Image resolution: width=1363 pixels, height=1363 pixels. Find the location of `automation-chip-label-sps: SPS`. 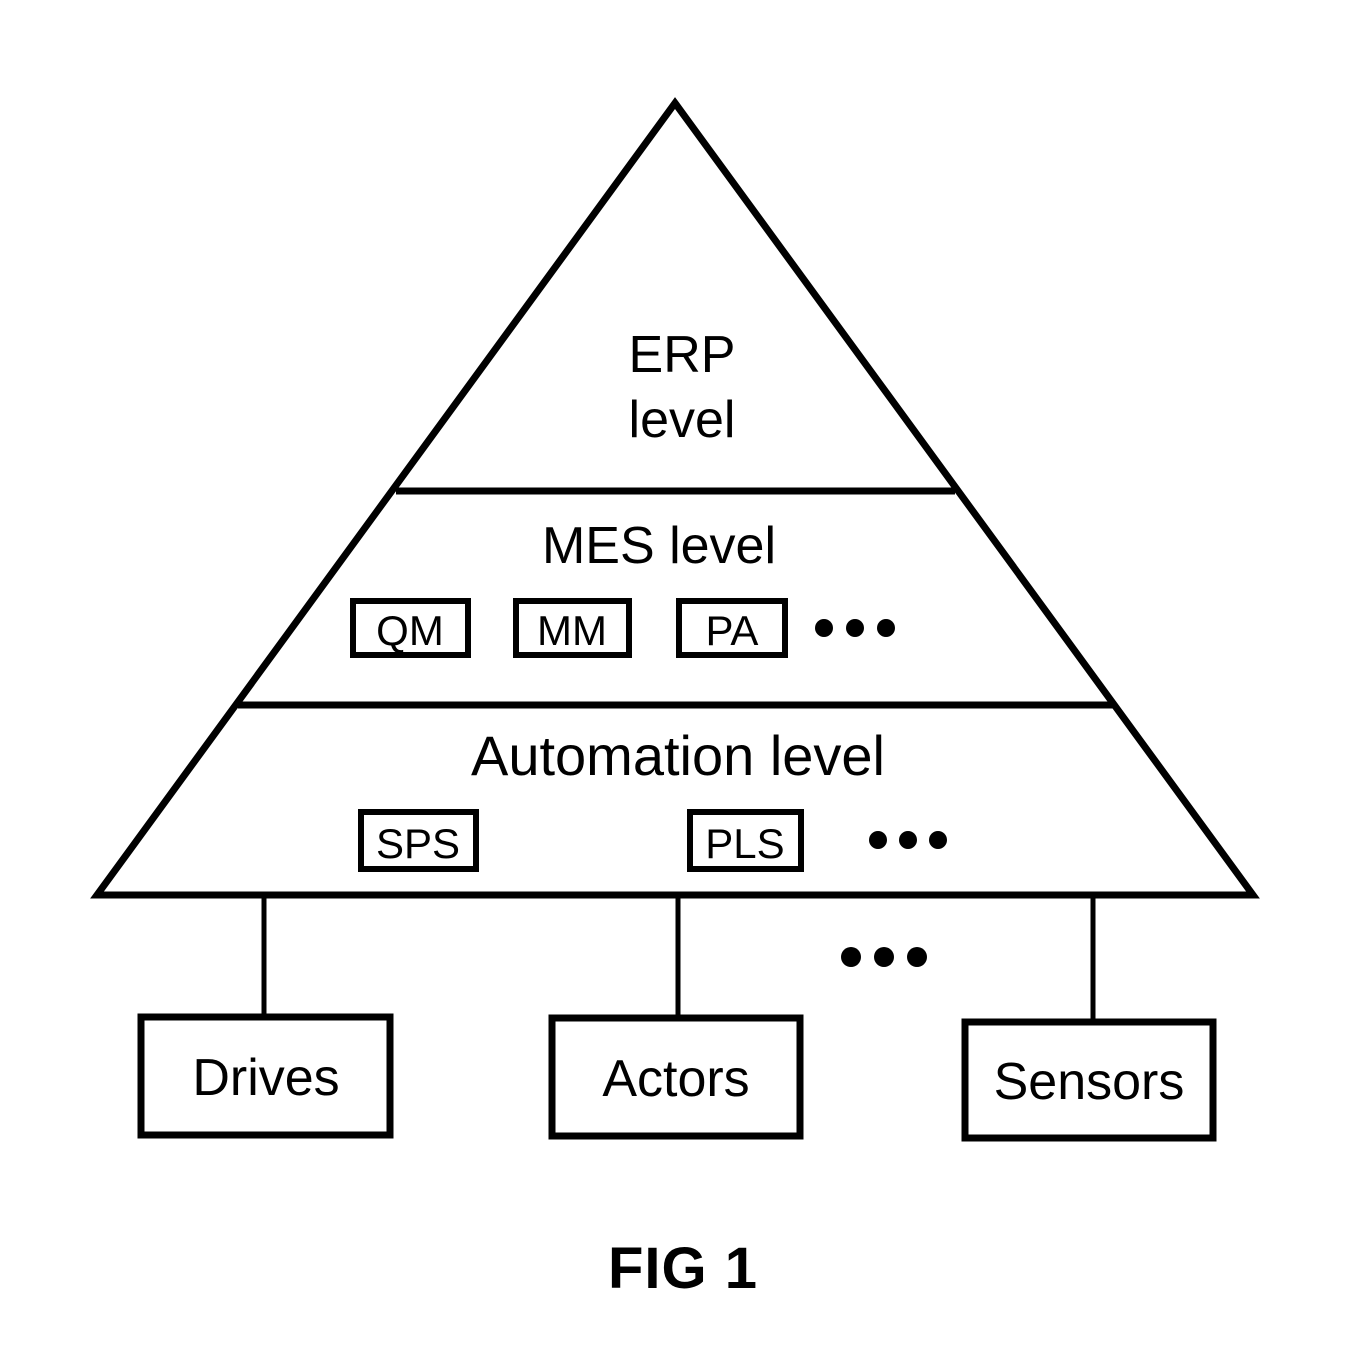

automation-chip-label-sps: SPS is located at coordinates (418, 843).